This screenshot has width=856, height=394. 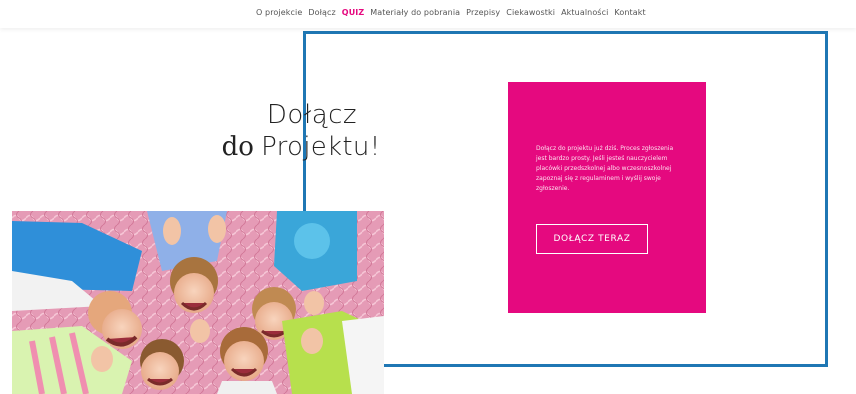 I want to click on nav-item-przepisy: Przepisy, so click(x=483, y=12).